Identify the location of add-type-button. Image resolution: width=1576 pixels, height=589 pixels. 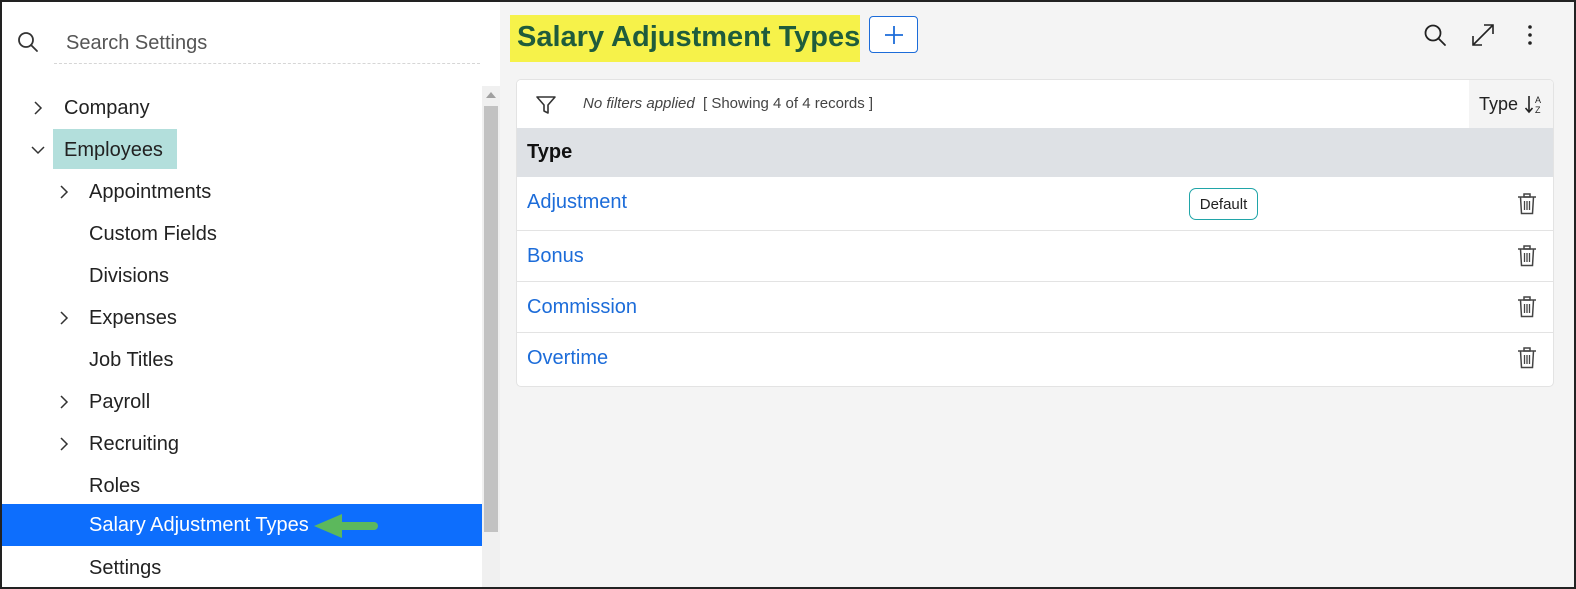
(893, 34).